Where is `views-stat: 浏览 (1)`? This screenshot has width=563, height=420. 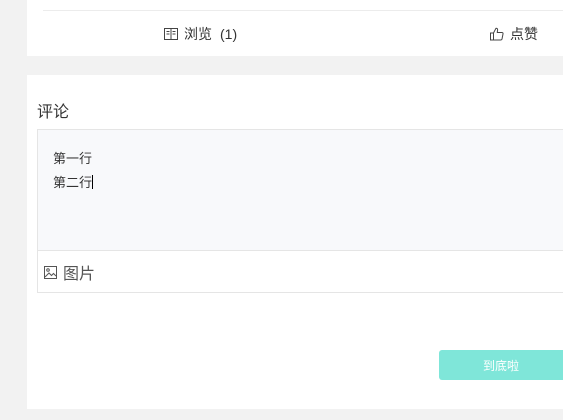
views-stat: 浏览 (1) is located at coordinates (200, 34).